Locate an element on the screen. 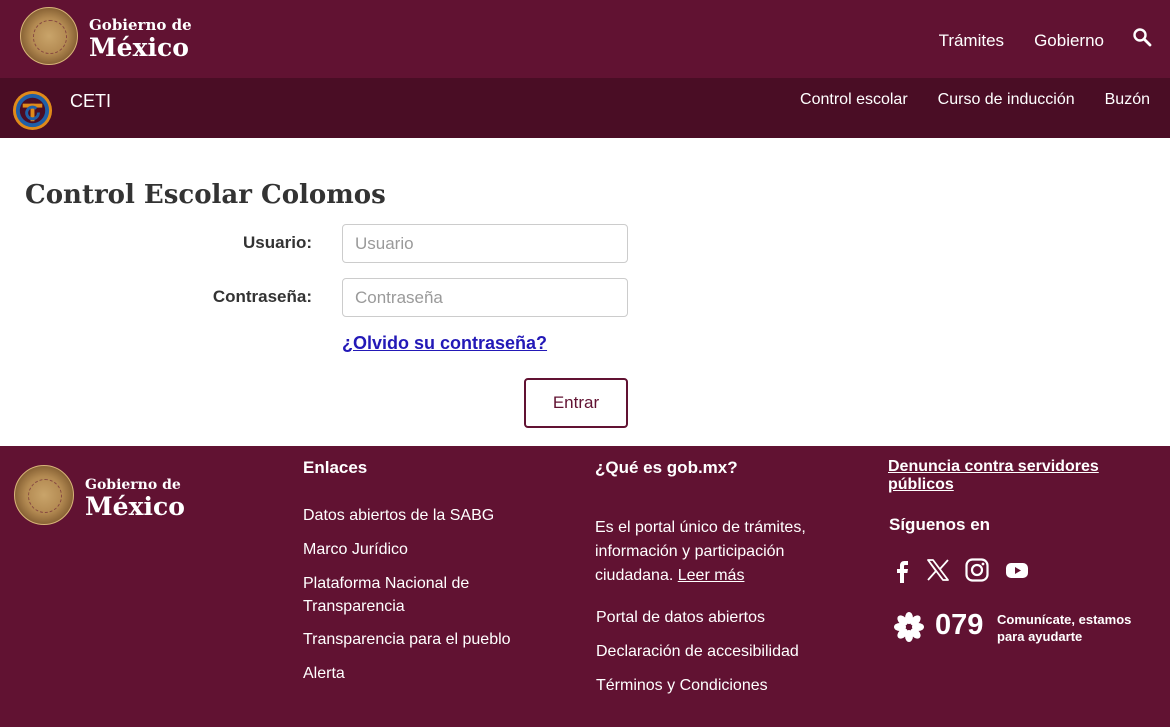 The height and width of the screenshot is (727, 1170). nav-tramites: Trámites is located at coordinates (972, 41).